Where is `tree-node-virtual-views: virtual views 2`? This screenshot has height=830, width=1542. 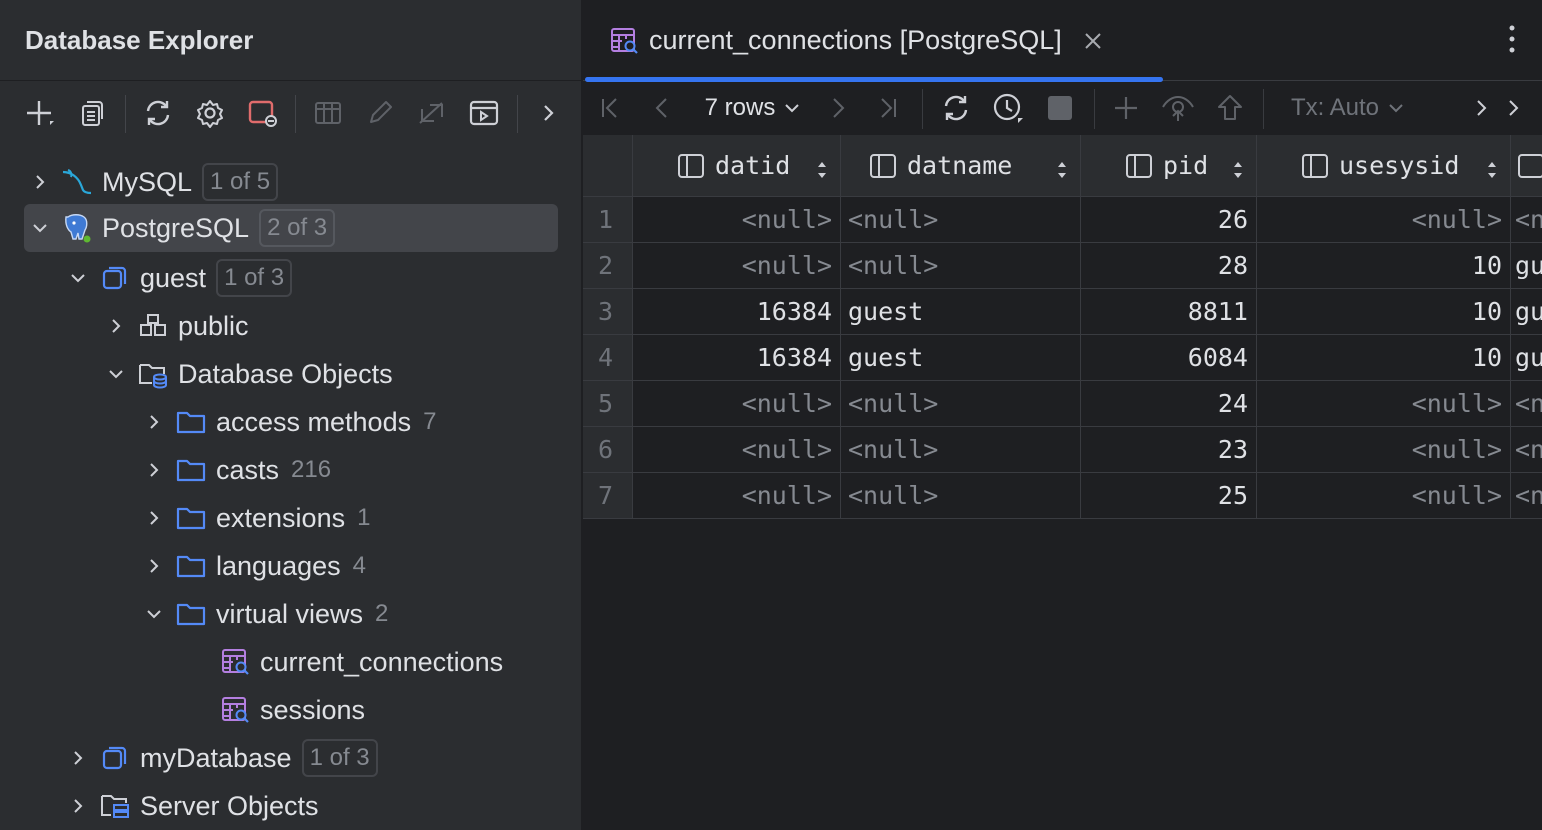 tree-node-virtual-views: virtual views 2 is located at coordinates (264, 614).